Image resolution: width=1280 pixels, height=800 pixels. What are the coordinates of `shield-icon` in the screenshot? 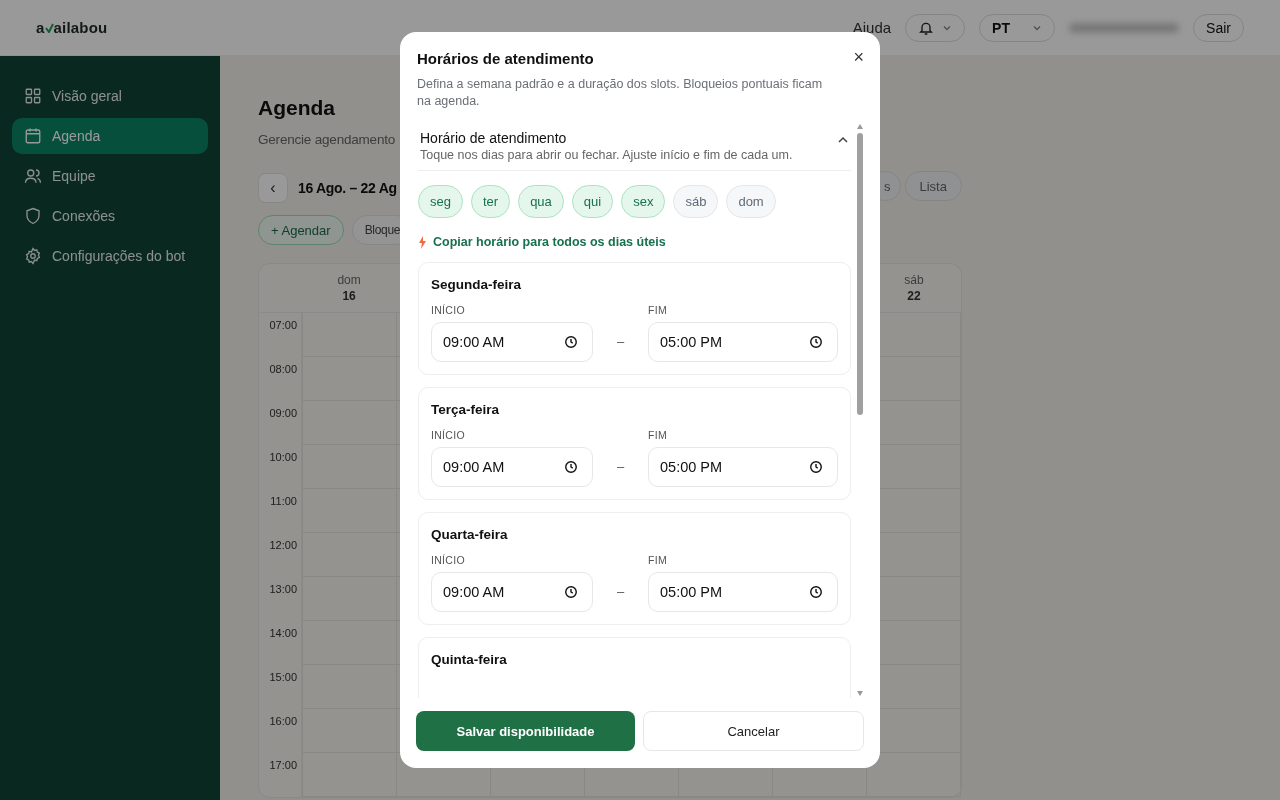 It's located at (33, 216).